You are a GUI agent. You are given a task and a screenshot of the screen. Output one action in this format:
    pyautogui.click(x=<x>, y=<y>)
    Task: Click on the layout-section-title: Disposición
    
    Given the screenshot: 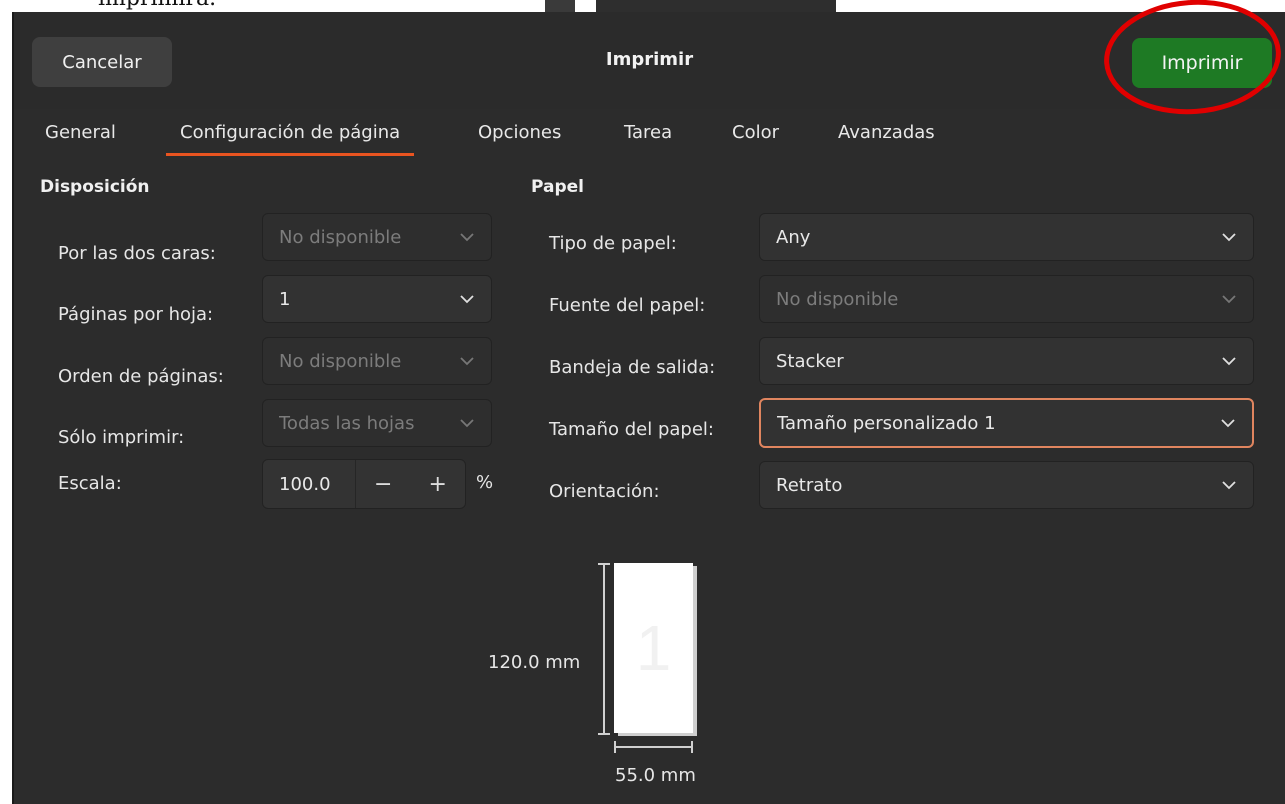 What is the action you would take?
    pyautogui.click(x=95, y=187)
    